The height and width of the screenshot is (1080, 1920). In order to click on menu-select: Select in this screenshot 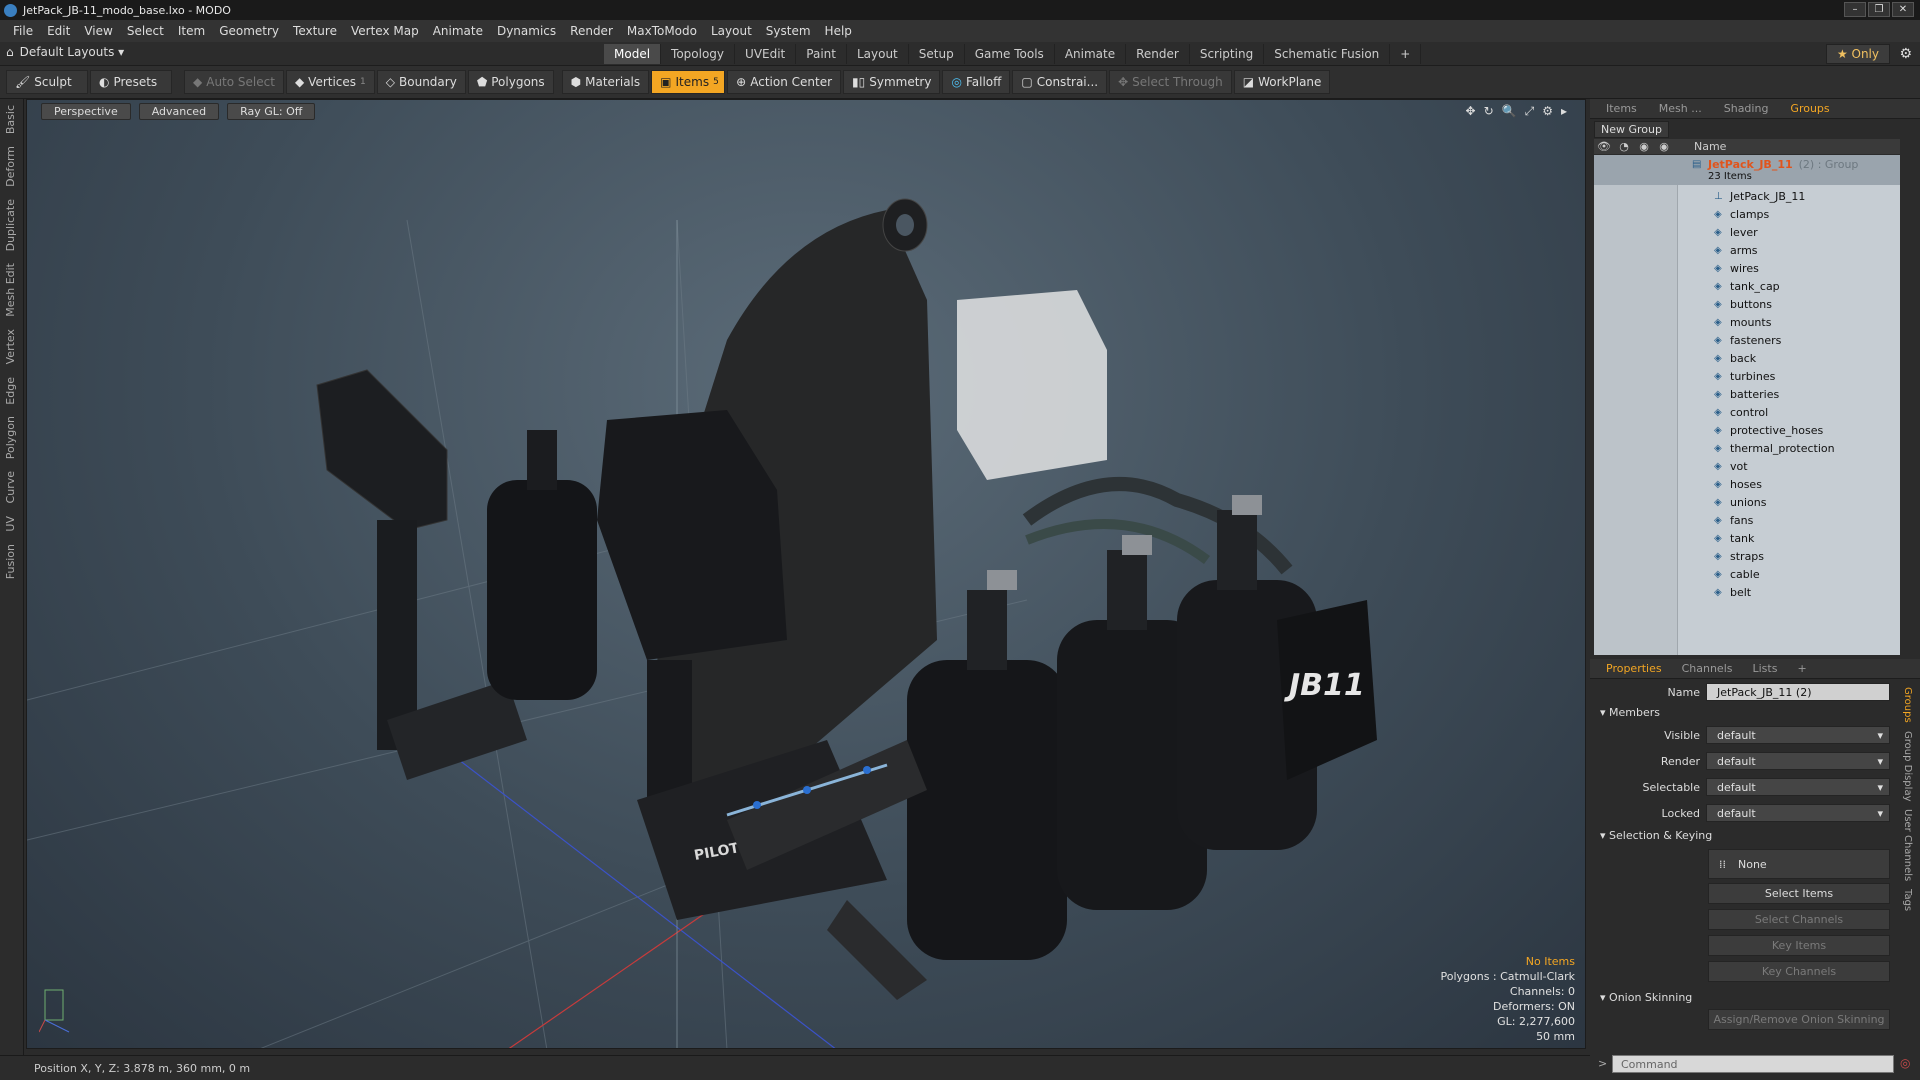, I will do `click(145, 31)`.